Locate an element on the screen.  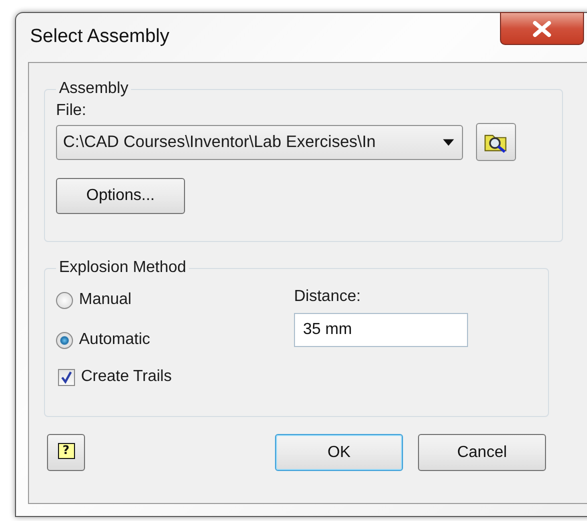
dialog-button: OK is located at coordinates (339, 452).